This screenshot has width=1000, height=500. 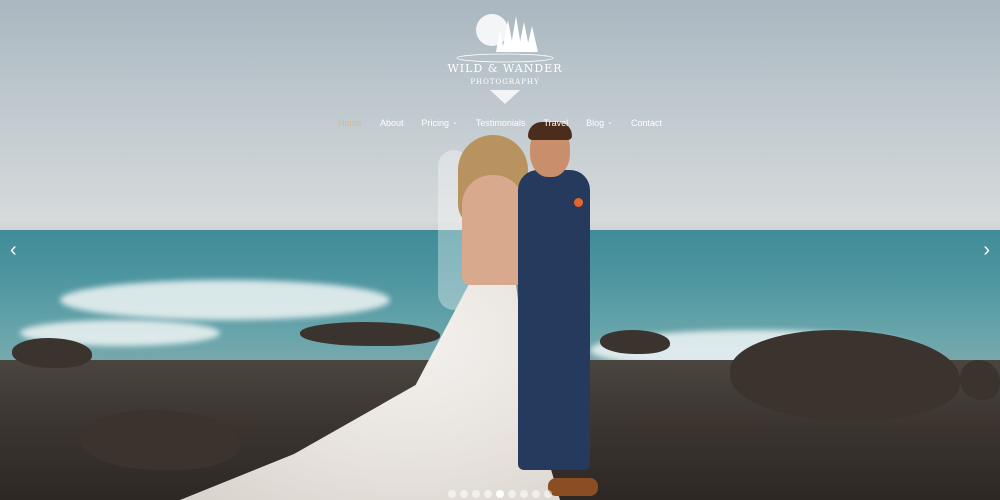 What do you see at coordinates (505, 82) in the screenshot?
I see `logo-subtitle: PHOTOGRAPHY` at bounding box center [505, 82].